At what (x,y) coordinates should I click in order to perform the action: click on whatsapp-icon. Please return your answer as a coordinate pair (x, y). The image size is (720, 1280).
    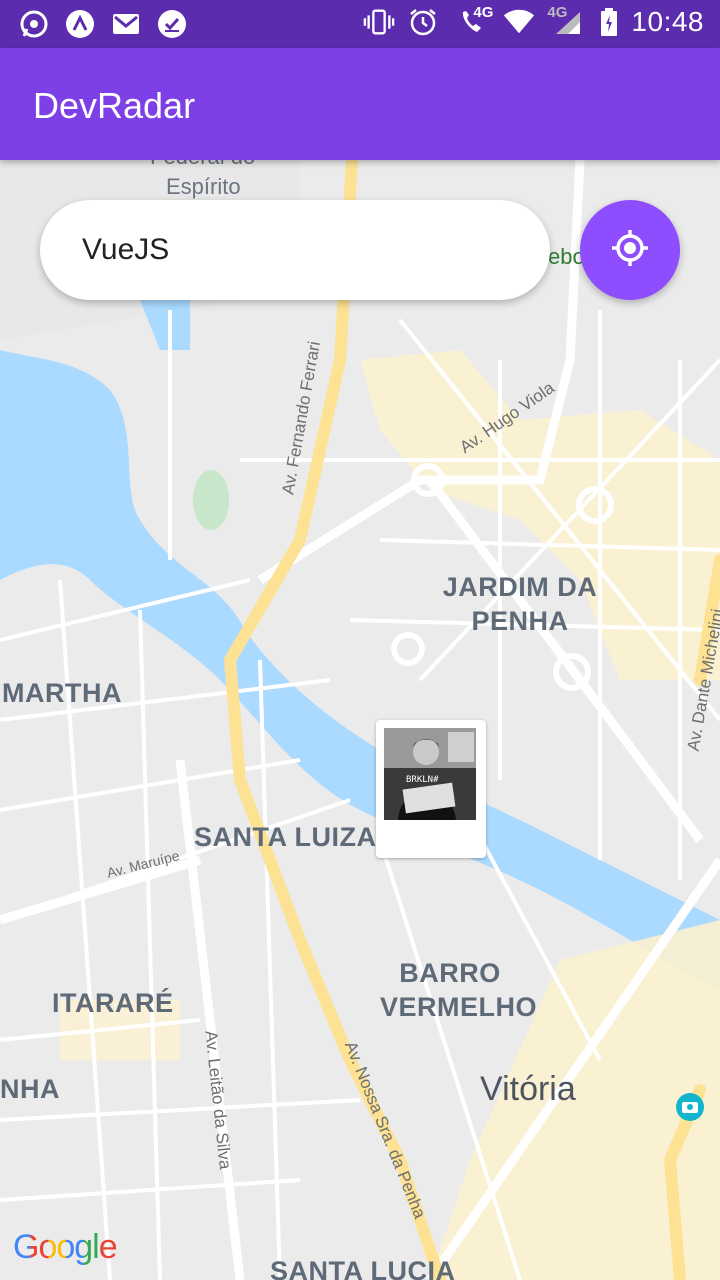
    Looking at the image, I should click on (34, 24).